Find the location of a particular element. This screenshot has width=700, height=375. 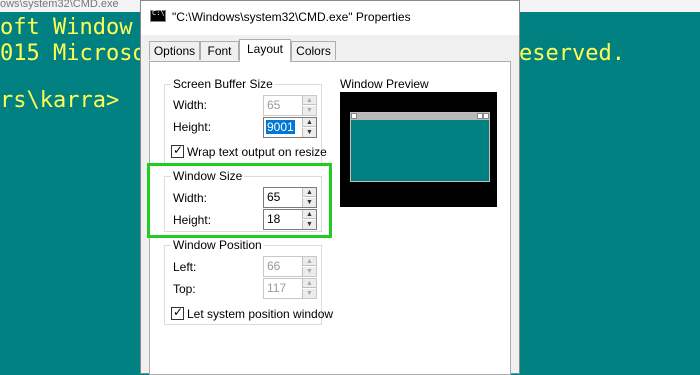

console-line-2-left: 015 Microso is located at coordinates (73, 53).